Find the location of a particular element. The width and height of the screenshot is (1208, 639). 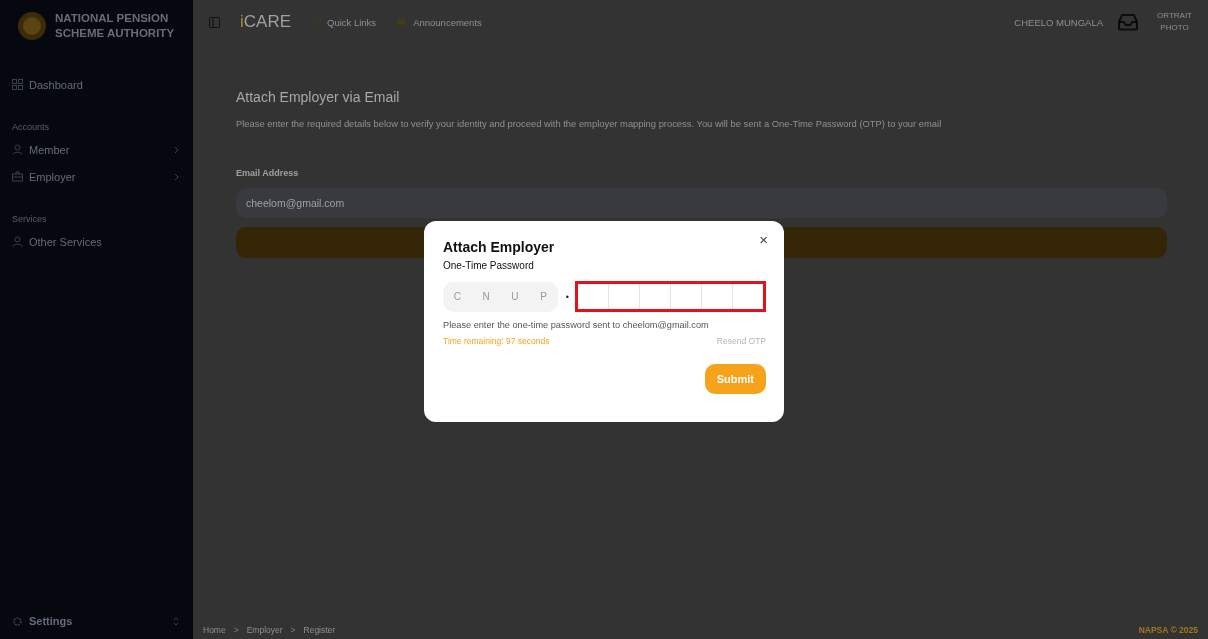

section-label: Accounts is located at coordinates (31, 127).